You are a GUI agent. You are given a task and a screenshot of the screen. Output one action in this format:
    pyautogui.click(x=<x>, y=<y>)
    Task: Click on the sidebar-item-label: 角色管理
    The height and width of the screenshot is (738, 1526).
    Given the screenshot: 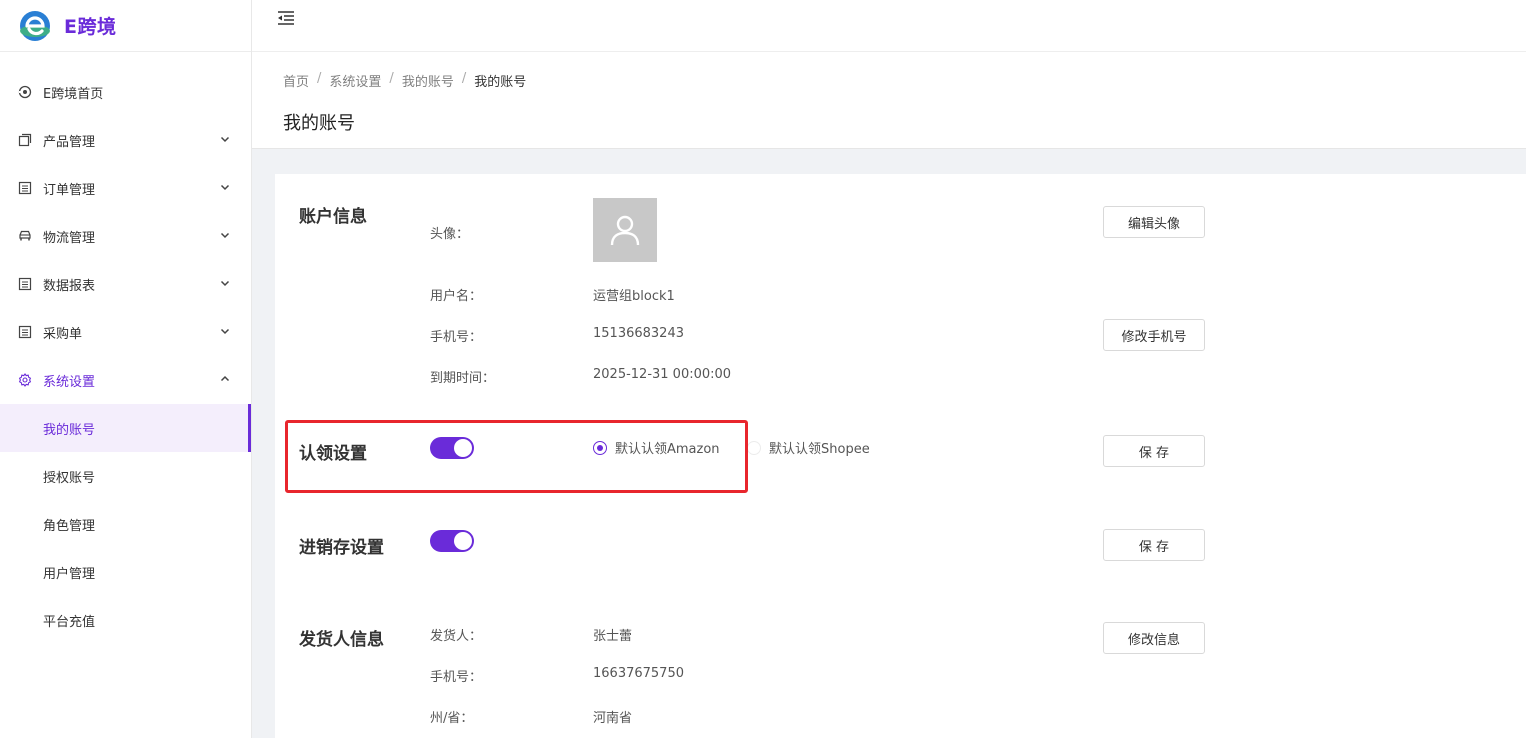 What is the action you would take?
    pyautogui.click(x=69, y=526)
    